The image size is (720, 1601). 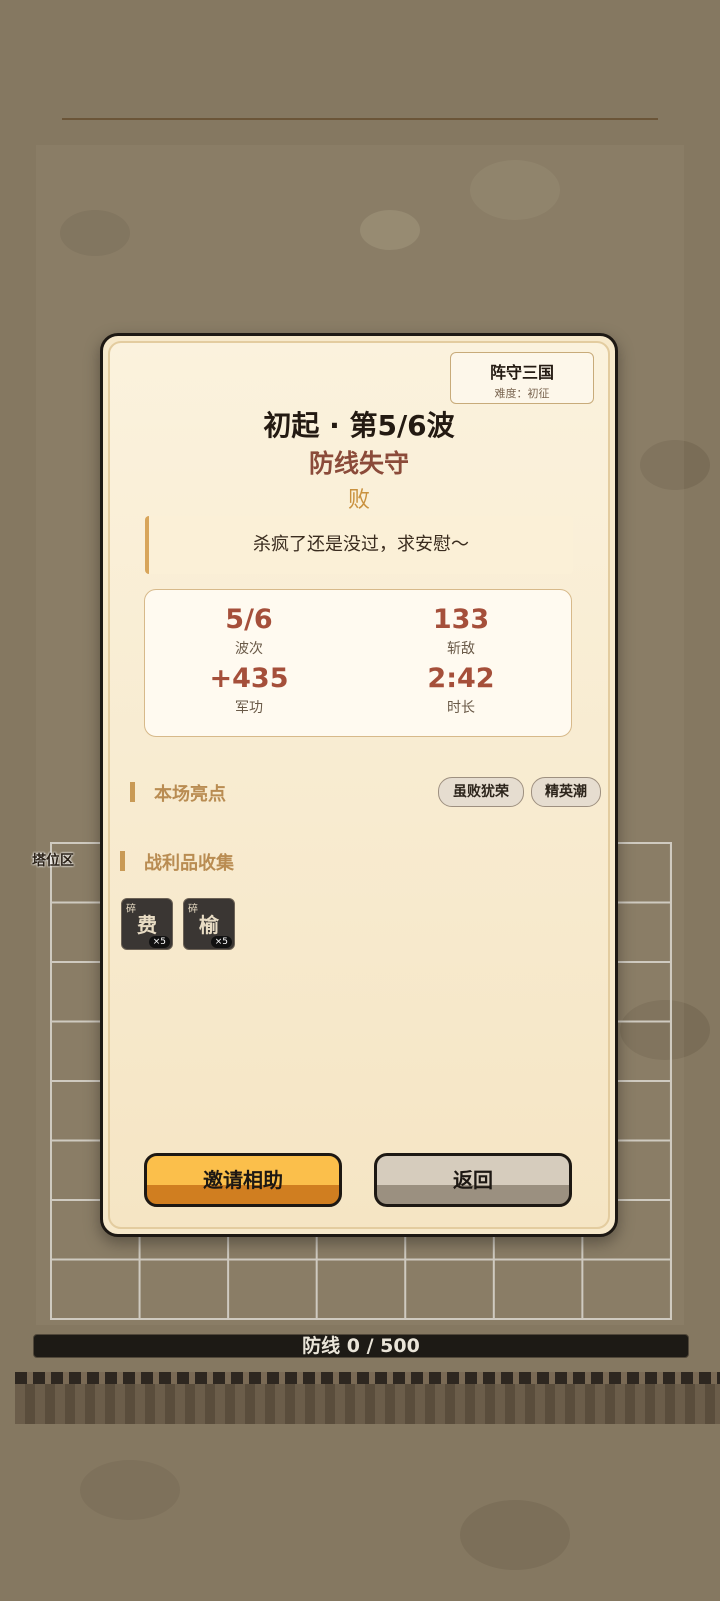 What do you see at coordinates (358, 500) in the screenshot?
I see `result-label: 败` at bounding box center [358, 500].